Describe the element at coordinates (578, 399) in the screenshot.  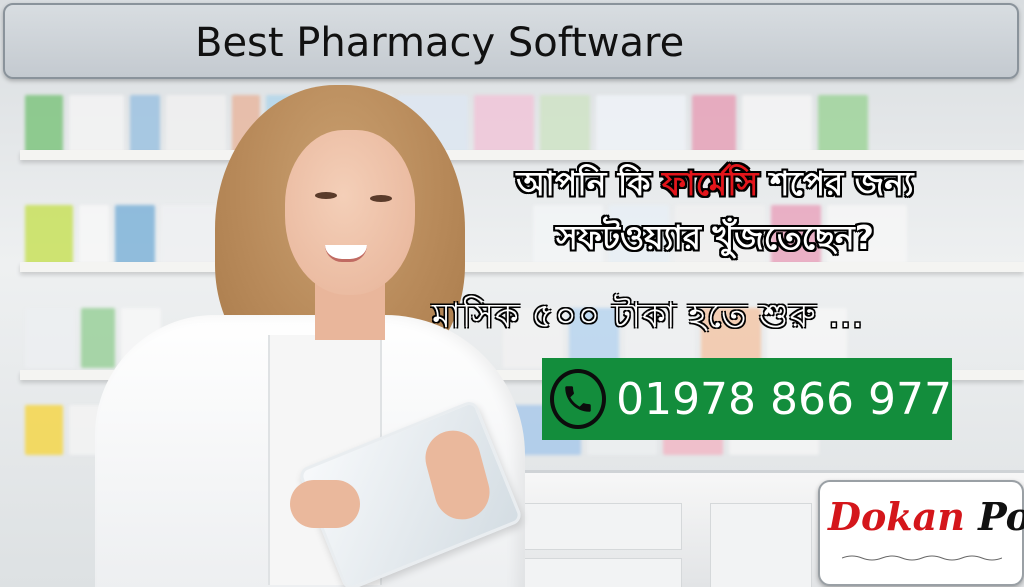
I see `phone-icon` at that location.